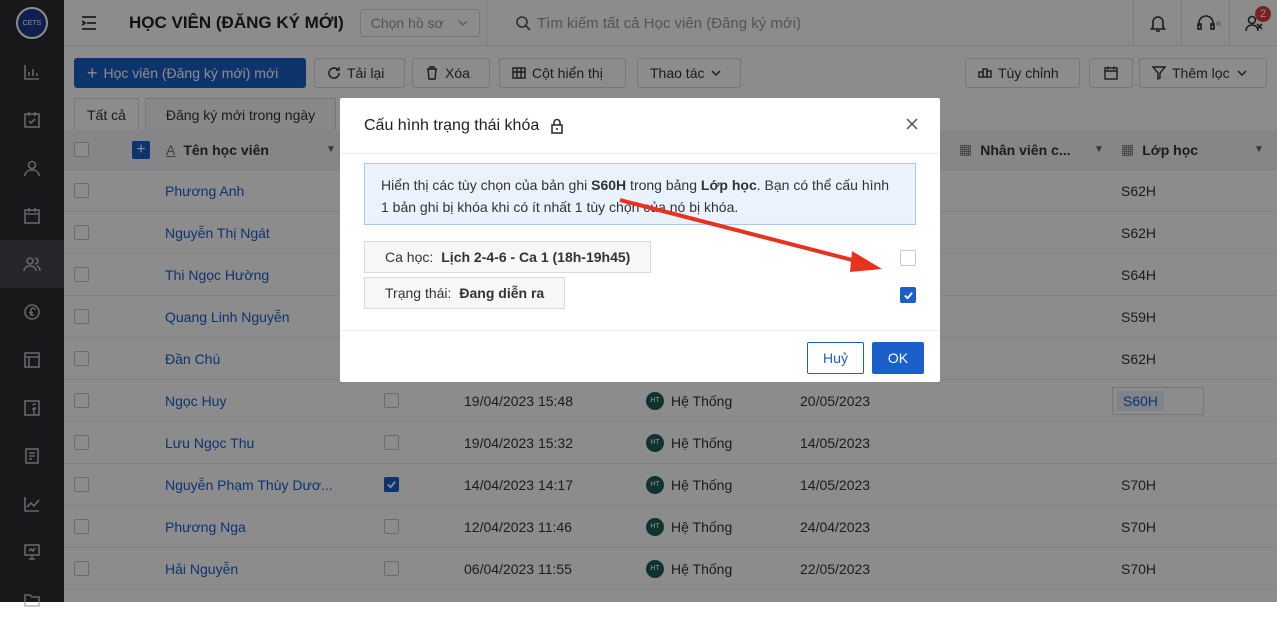  Describe the element at coordinates (609, 185) in the screenshot. I see `record-name: S60H` at that location.